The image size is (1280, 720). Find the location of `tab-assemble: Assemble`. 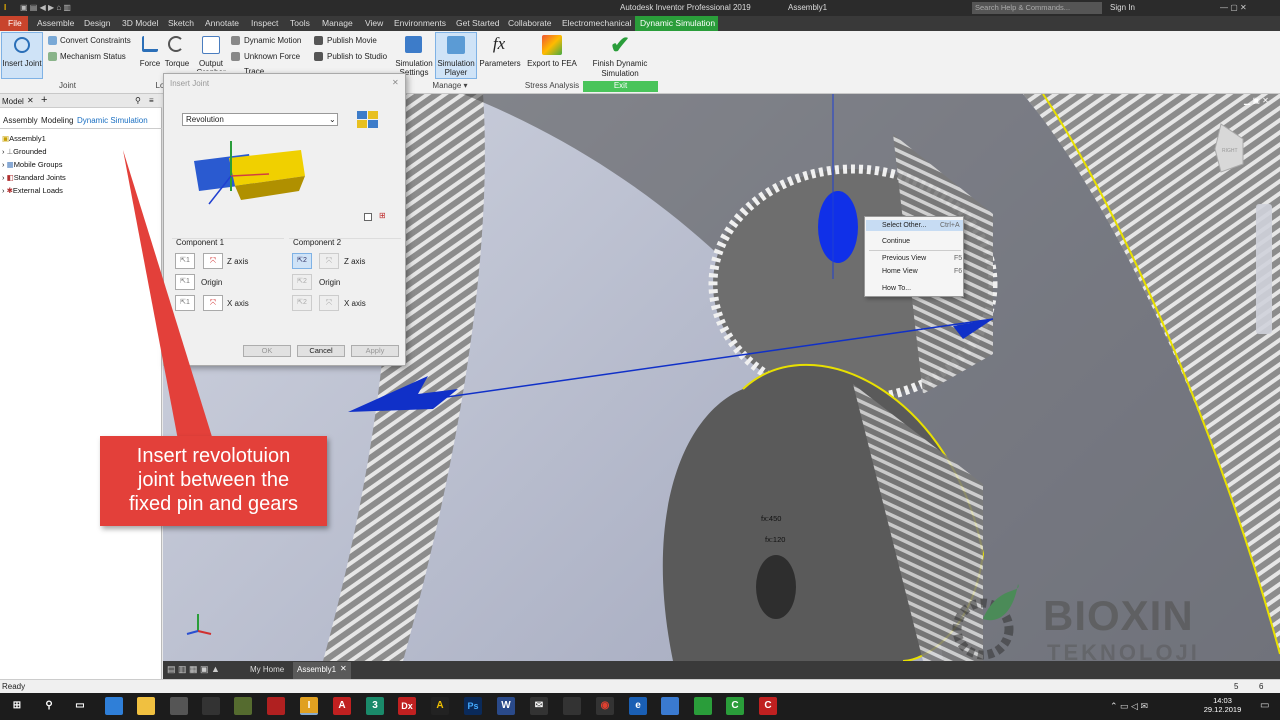

tab-assemble: Assemble is located at coordinates (55, 23).